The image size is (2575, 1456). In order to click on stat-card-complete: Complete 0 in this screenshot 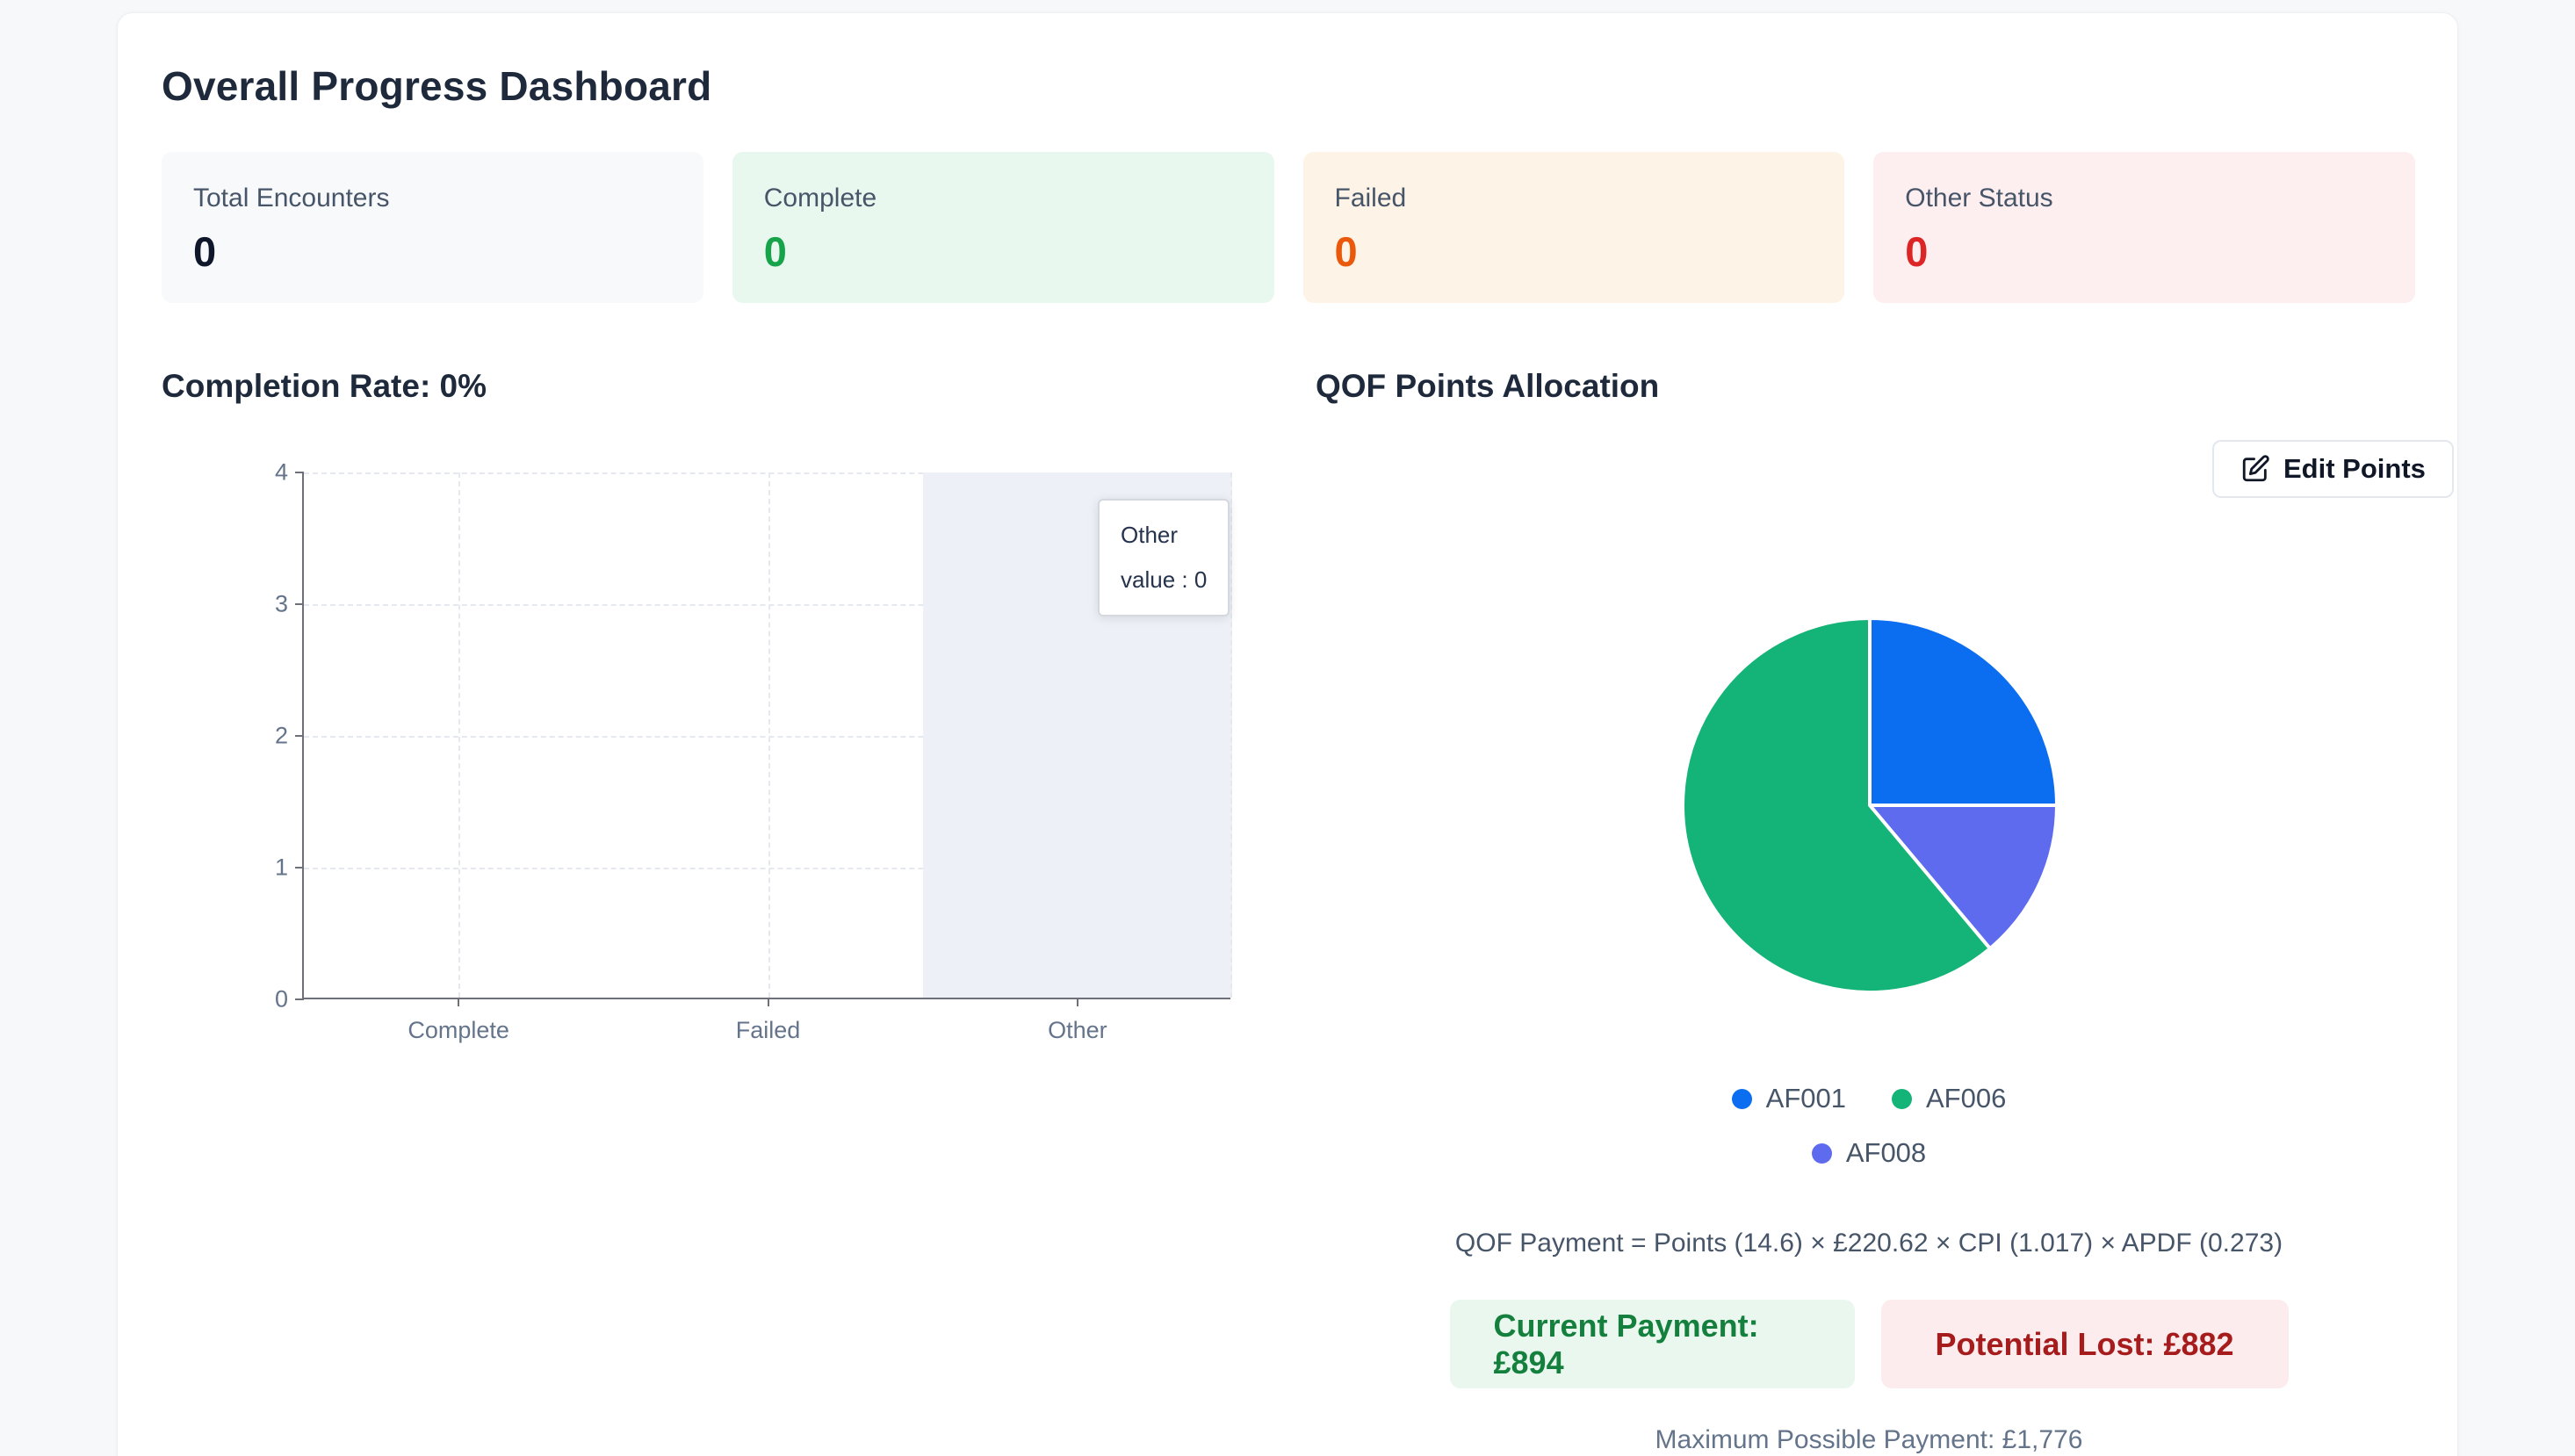, I will do `click(1003, 227)`.